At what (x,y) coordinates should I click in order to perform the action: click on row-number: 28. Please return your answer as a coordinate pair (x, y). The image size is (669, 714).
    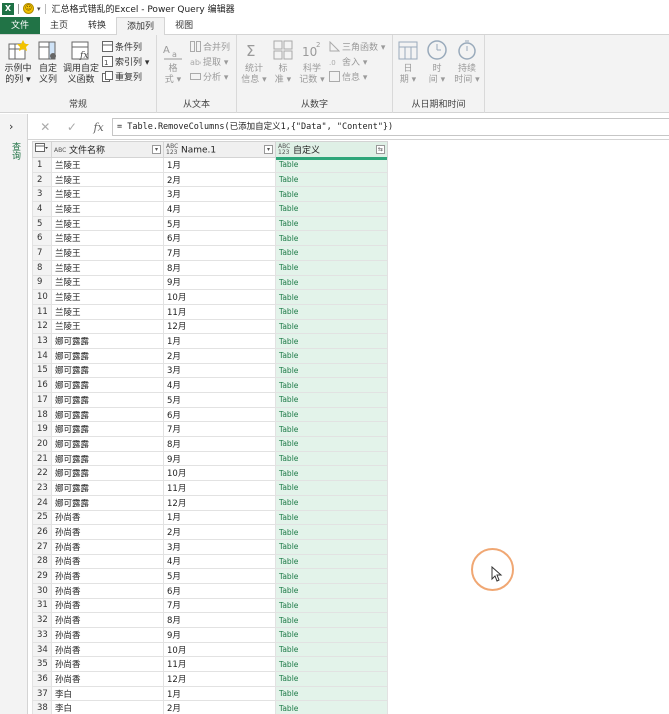
    Looking at the image, I should click on (42, 561).